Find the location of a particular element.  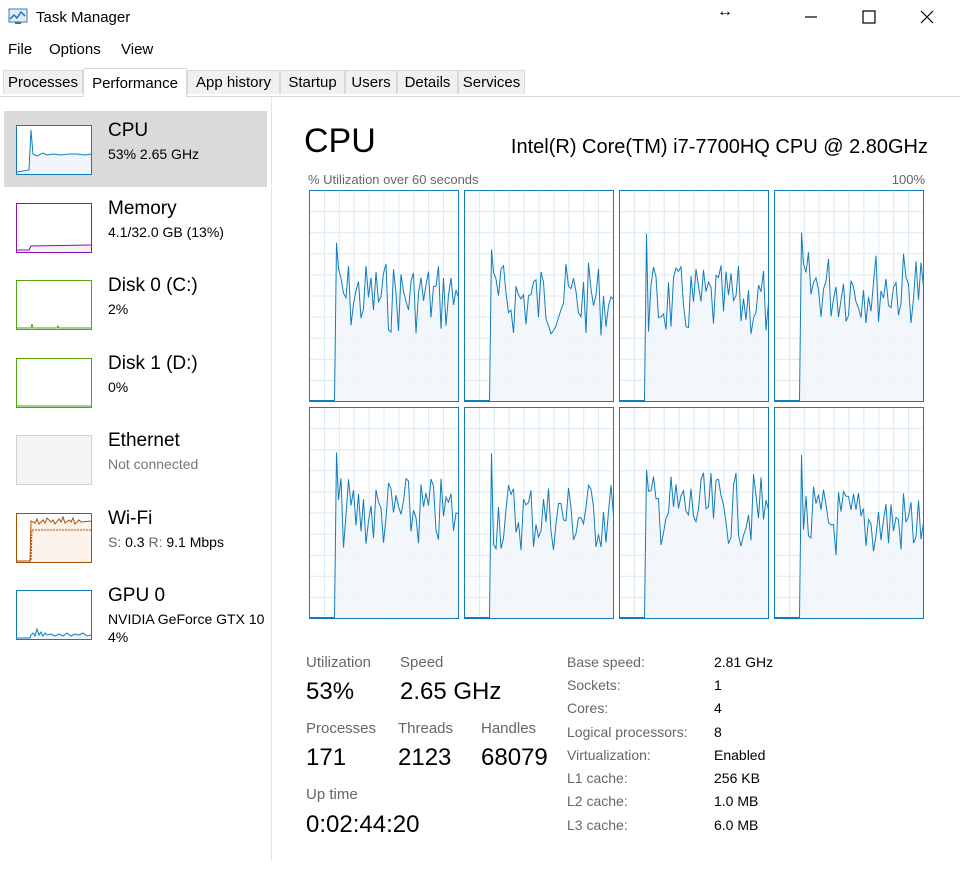

sidebar-gpu0-name: GPU 0 is located at coordinates (137, 595).